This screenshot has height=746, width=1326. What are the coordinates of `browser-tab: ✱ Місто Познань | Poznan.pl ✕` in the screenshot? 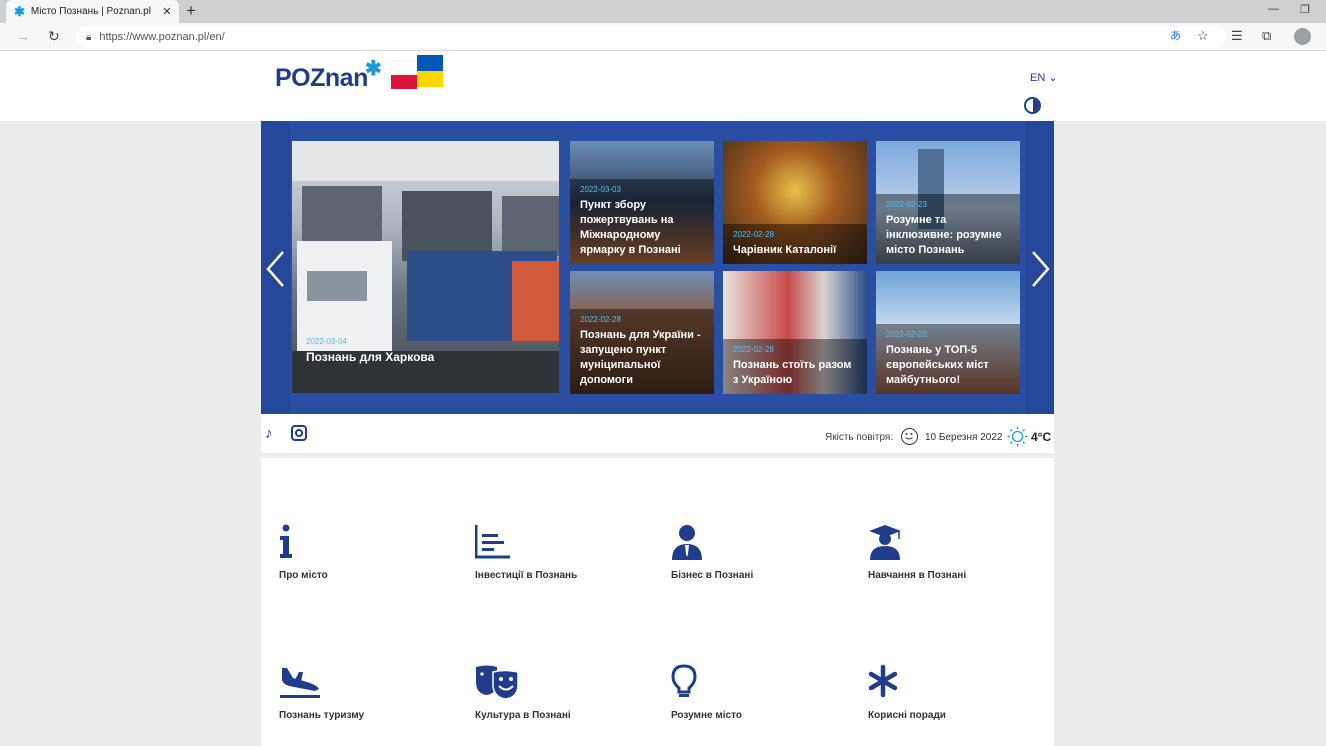 It's located at (92, 11).